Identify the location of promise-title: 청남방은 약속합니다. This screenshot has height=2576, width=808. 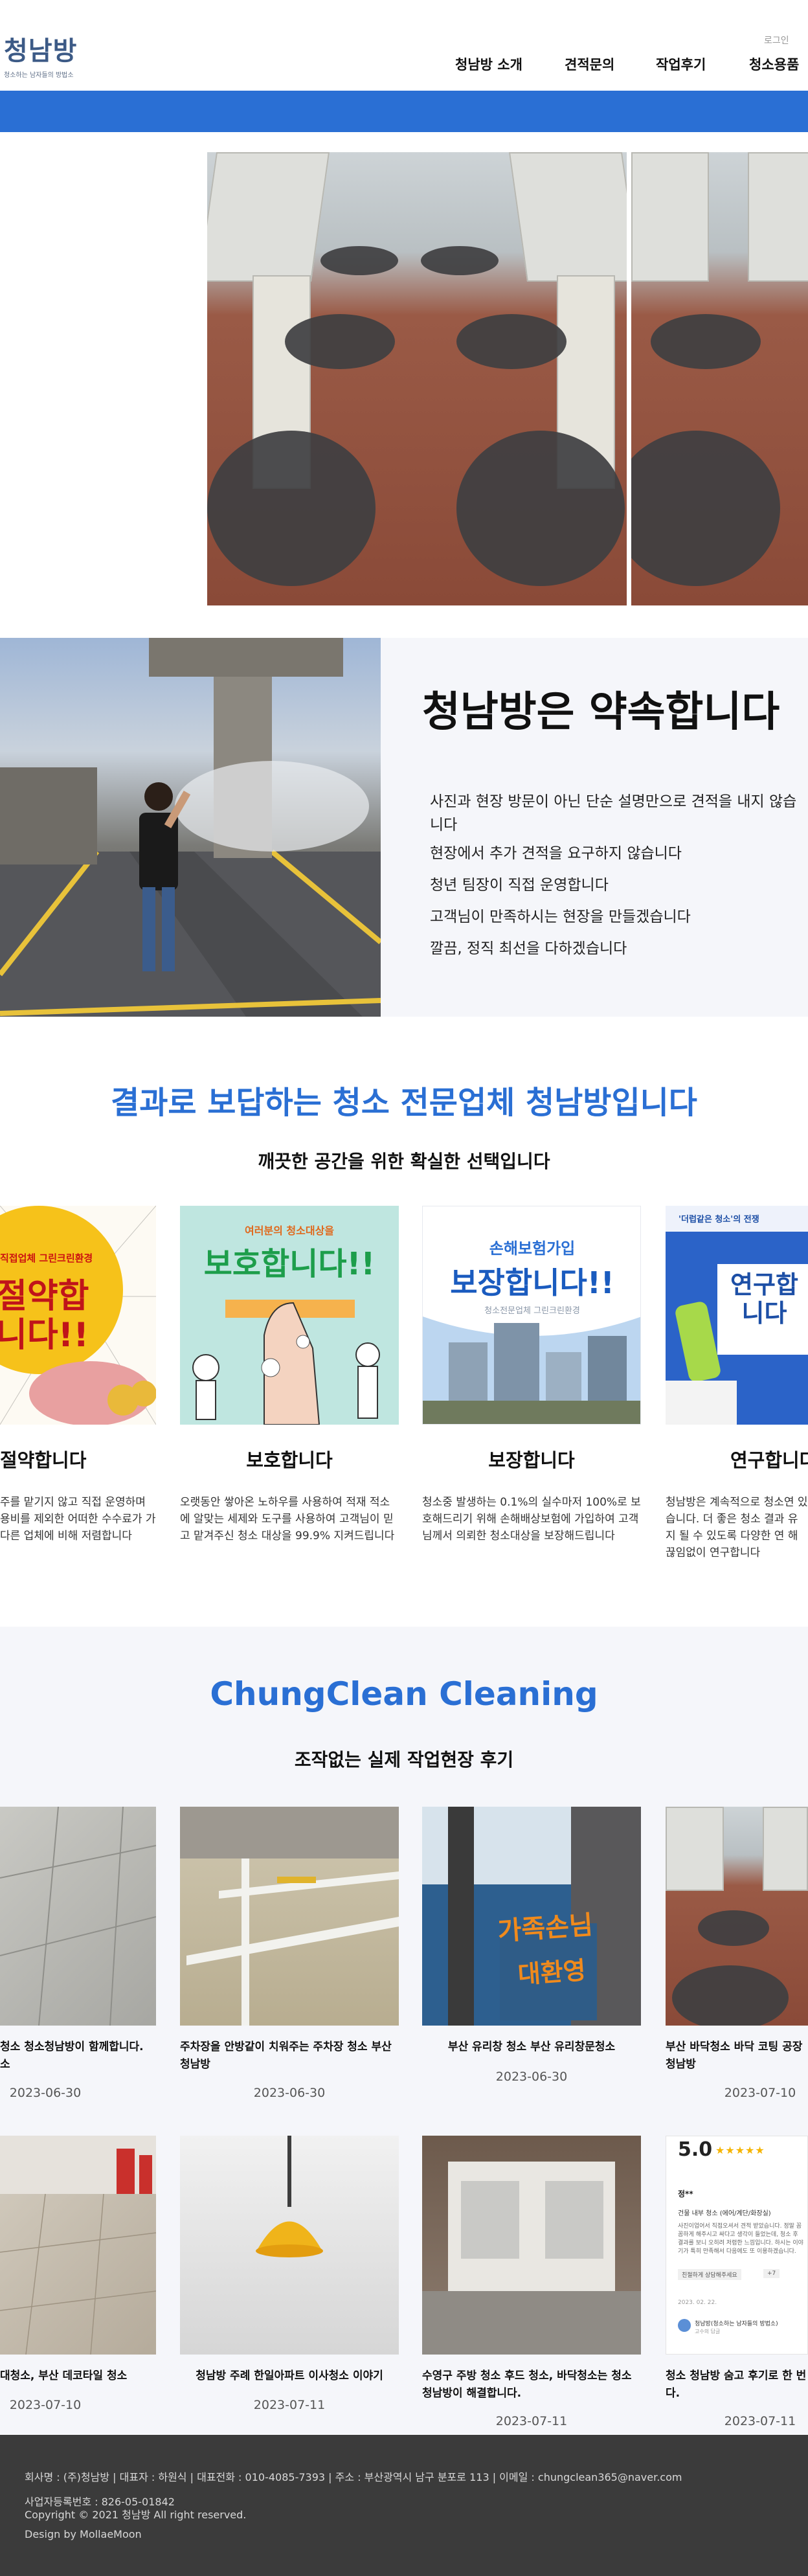
(601, 712).